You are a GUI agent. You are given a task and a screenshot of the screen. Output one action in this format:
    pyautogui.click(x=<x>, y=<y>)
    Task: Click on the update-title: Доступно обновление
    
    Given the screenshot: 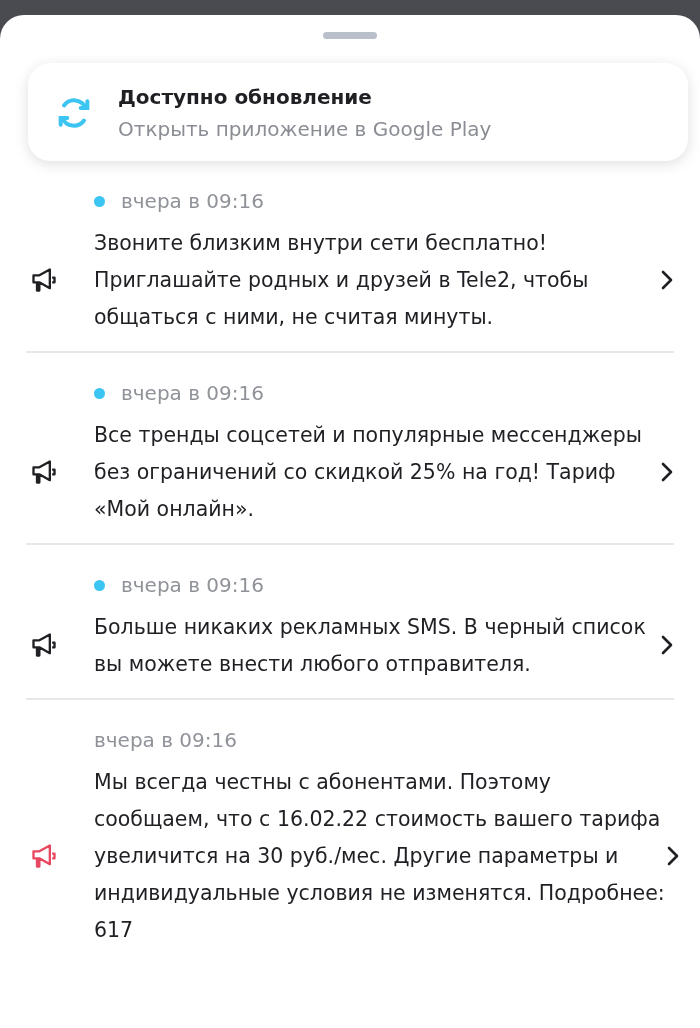 What is the action you would take?
    pyautogui.click(x=245, y=97)
    